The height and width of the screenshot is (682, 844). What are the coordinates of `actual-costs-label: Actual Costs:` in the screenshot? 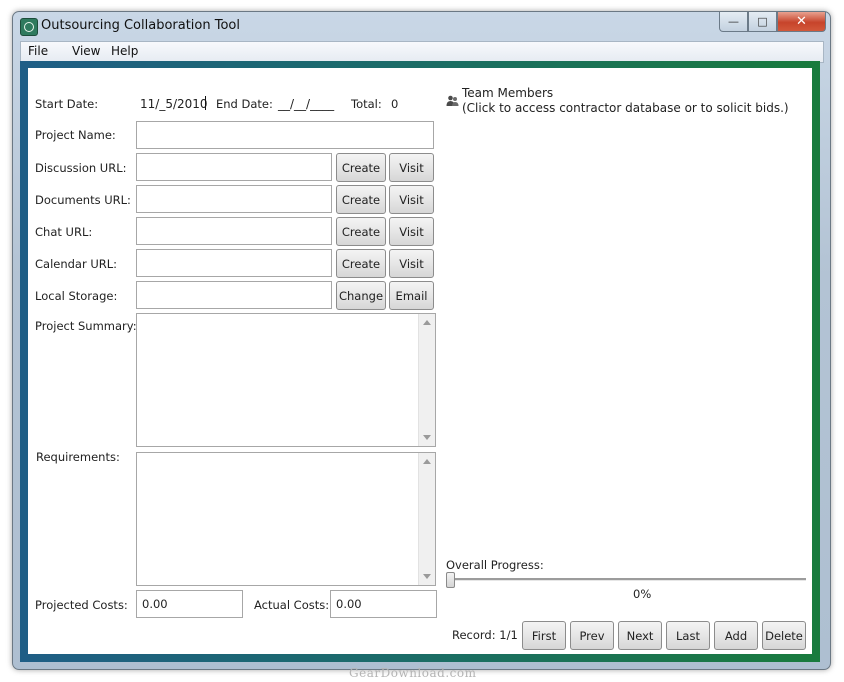 It's located at (292, 605).